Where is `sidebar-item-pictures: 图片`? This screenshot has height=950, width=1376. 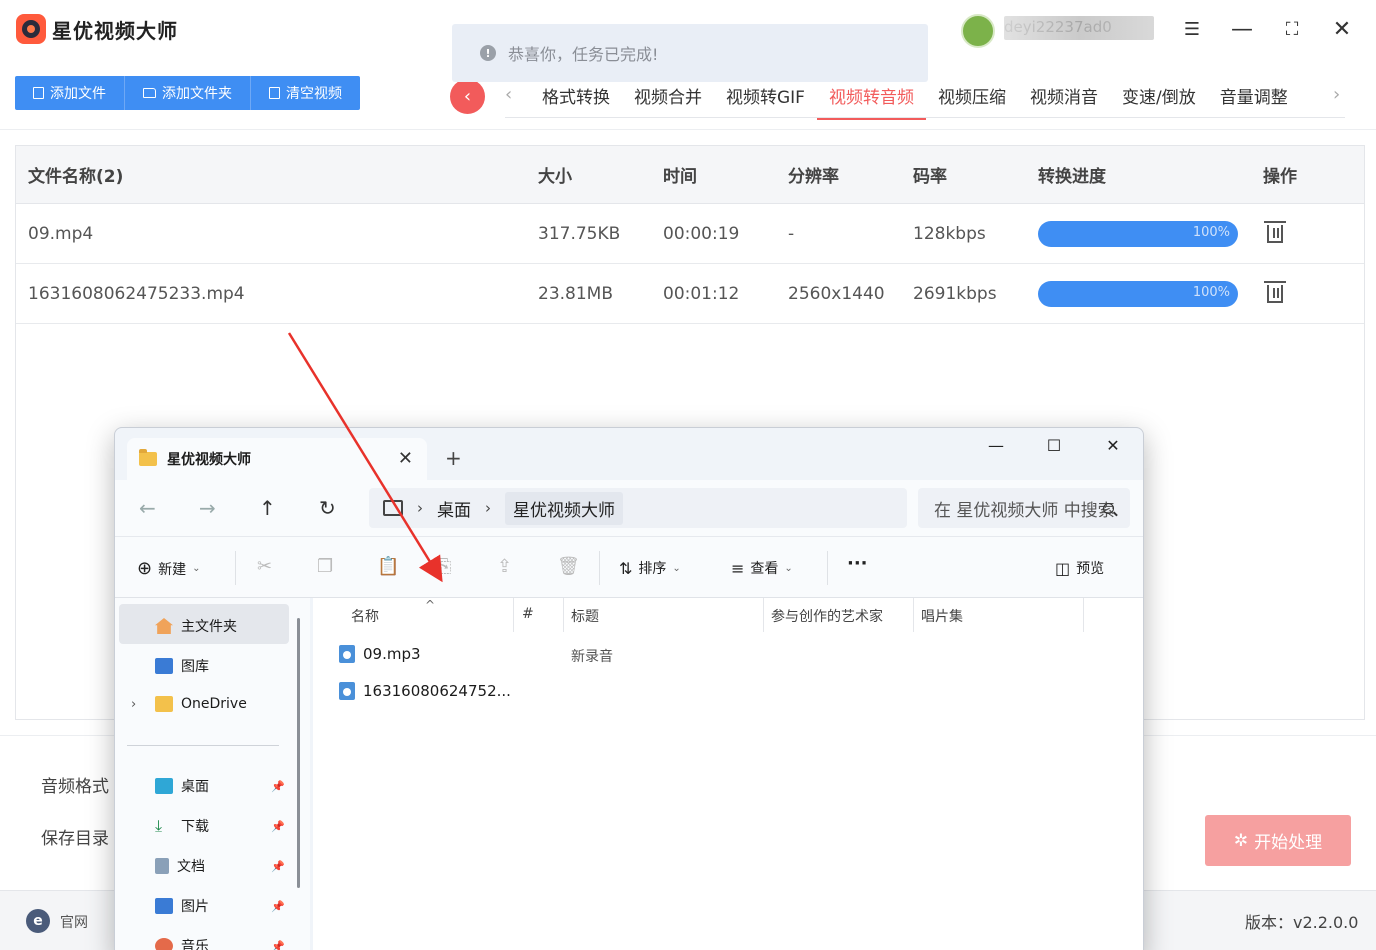
sidebar-item-pictures: 图片 is located at coordinates (182, 906).